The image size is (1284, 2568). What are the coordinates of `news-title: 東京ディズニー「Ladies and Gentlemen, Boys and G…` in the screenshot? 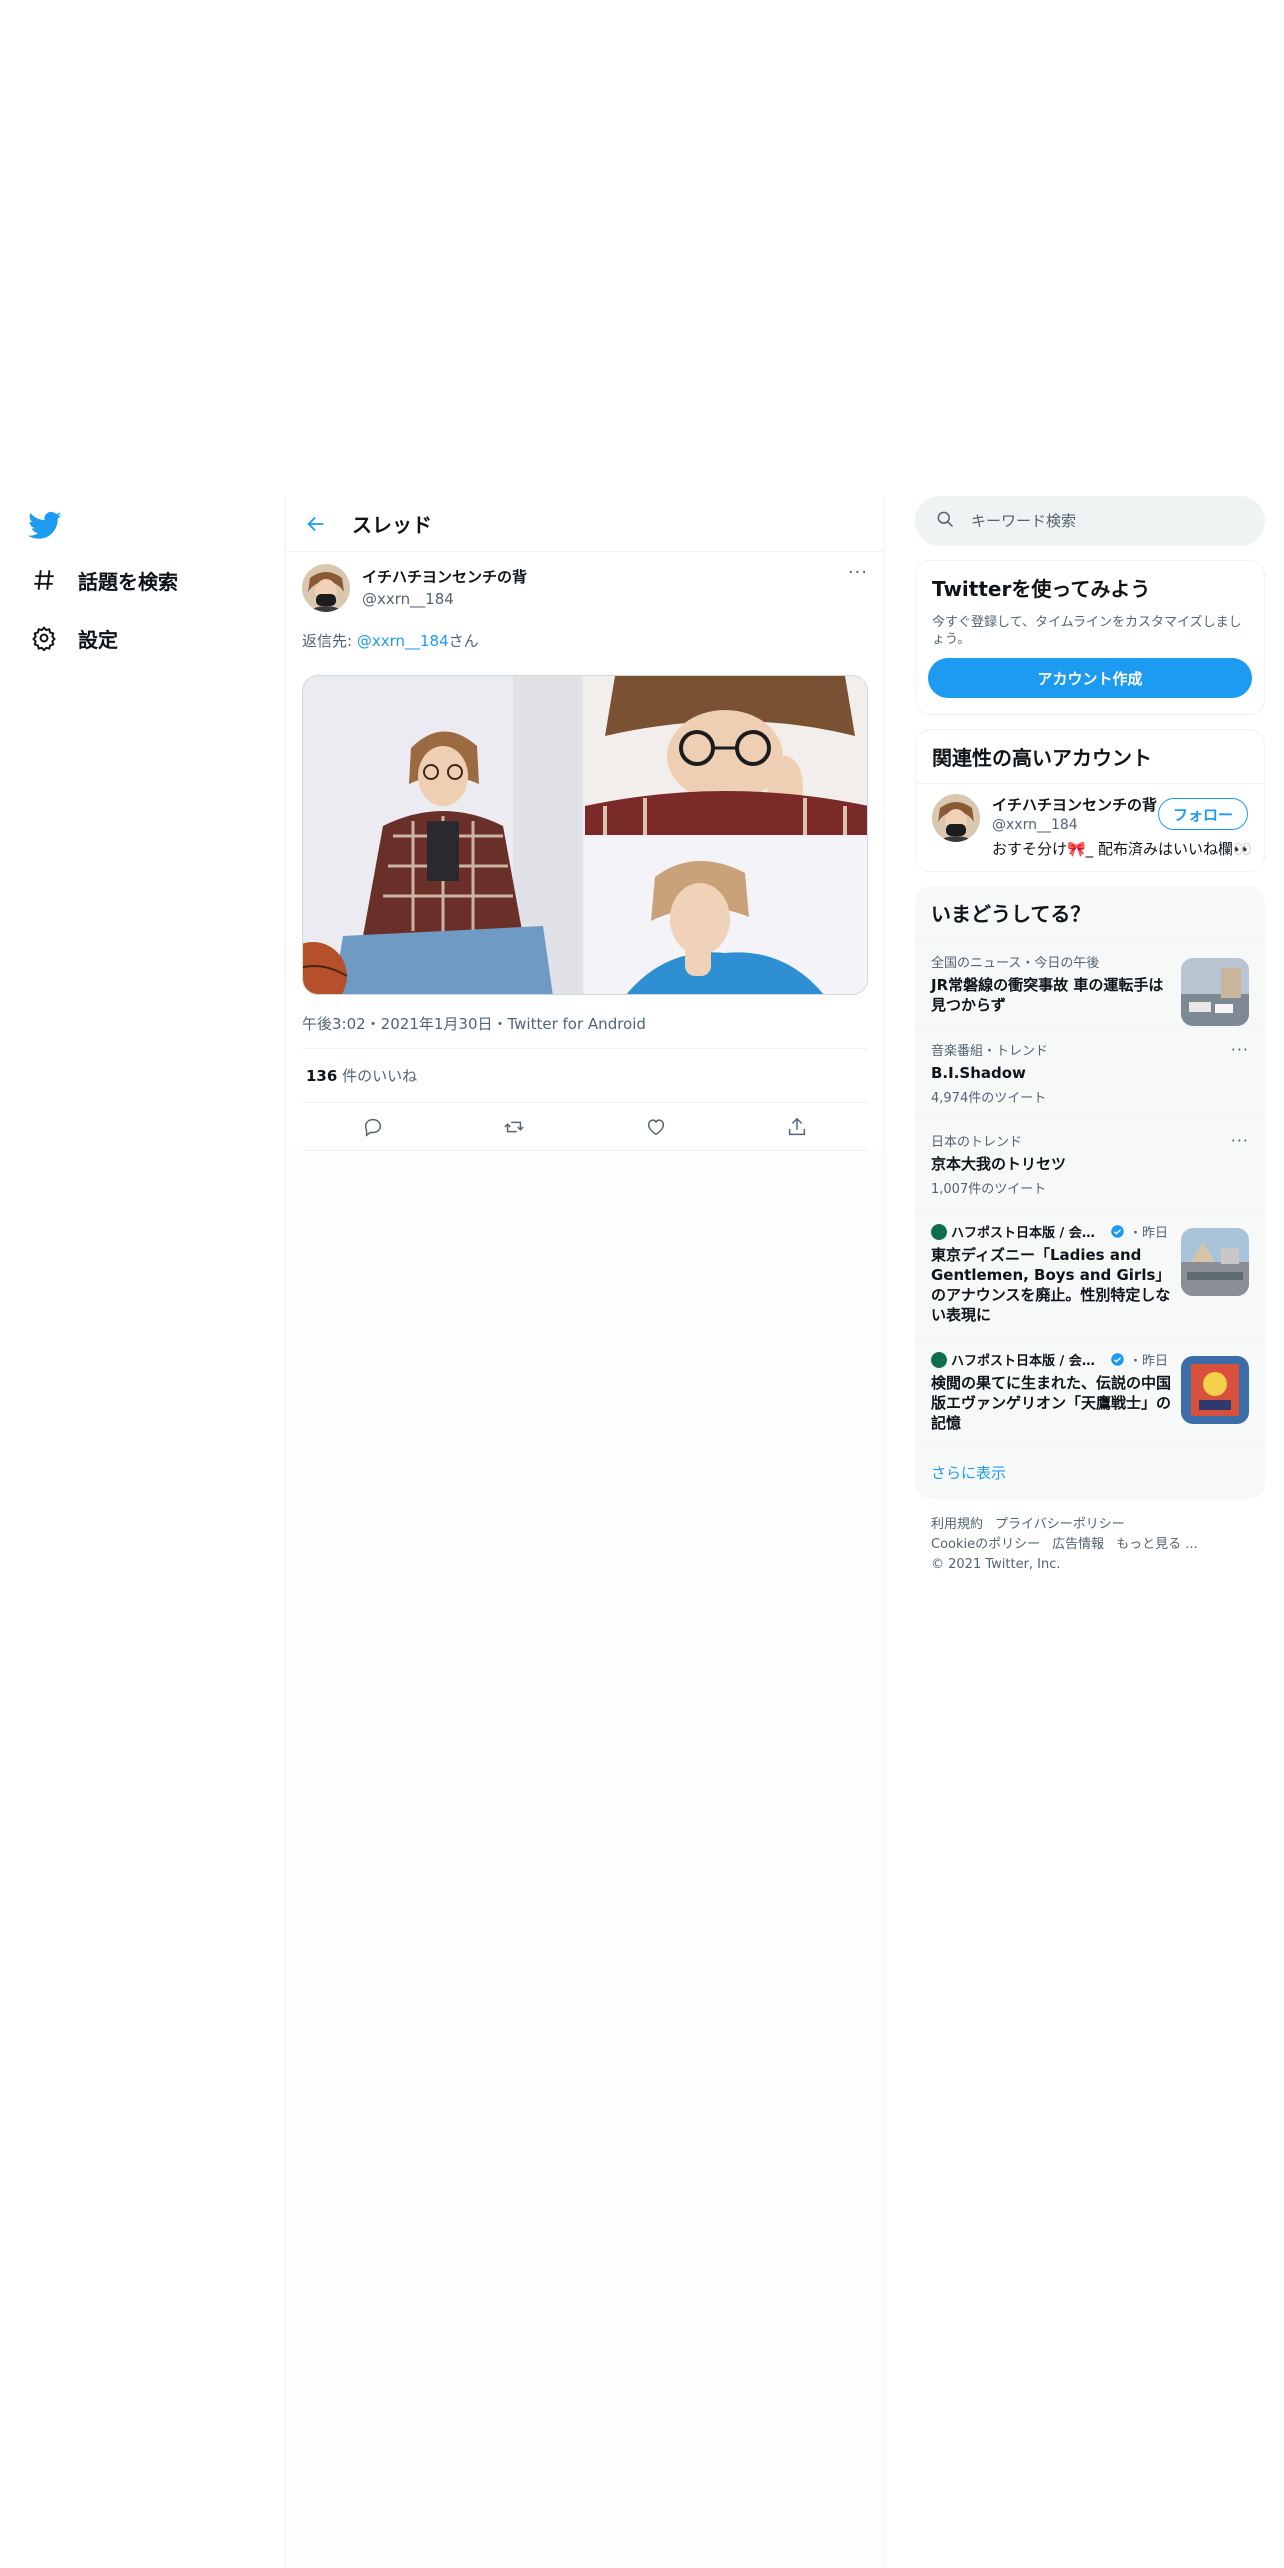 It's located at (1051, 1285).